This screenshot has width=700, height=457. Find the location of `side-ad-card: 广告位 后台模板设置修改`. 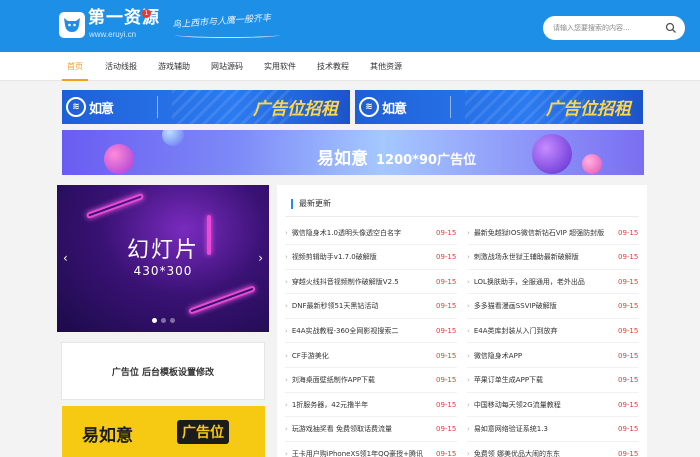

side-ad-card: 广告位 后台模板设置修改 is located at coordinates (163, 371).